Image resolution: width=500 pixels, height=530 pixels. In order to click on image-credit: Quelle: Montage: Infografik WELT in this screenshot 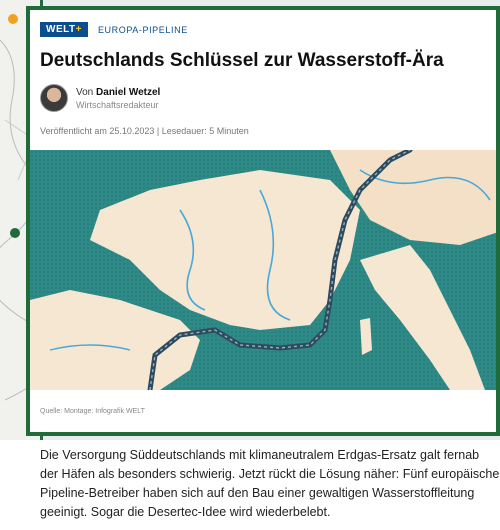, I will do `click(92, 411)`.